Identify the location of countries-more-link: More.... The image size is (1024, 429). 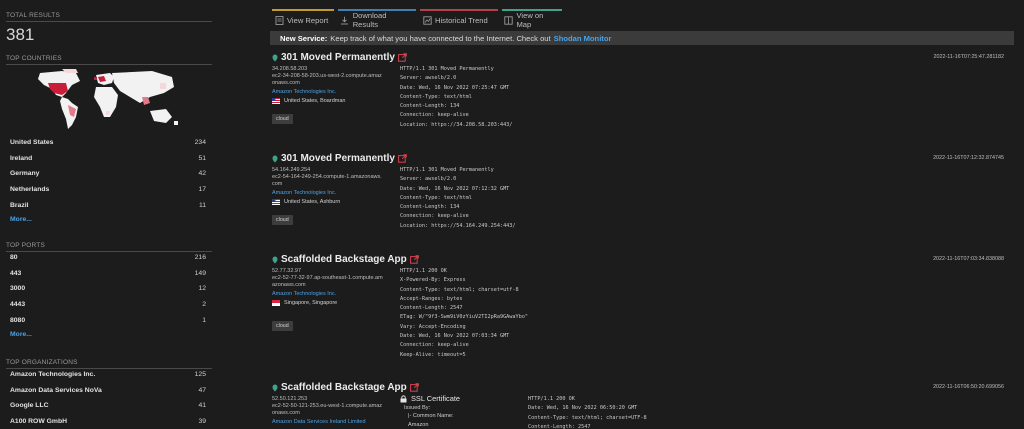
(106, 220).